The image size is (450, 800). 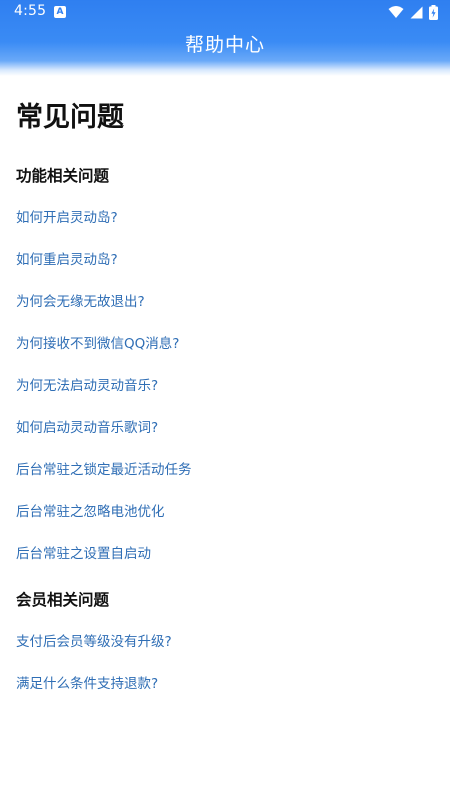 What do you see at coordinates (63, 600) in the screenshot?
I see `section-title-membership: 会员相关问题` at bounding box center [63, 600].